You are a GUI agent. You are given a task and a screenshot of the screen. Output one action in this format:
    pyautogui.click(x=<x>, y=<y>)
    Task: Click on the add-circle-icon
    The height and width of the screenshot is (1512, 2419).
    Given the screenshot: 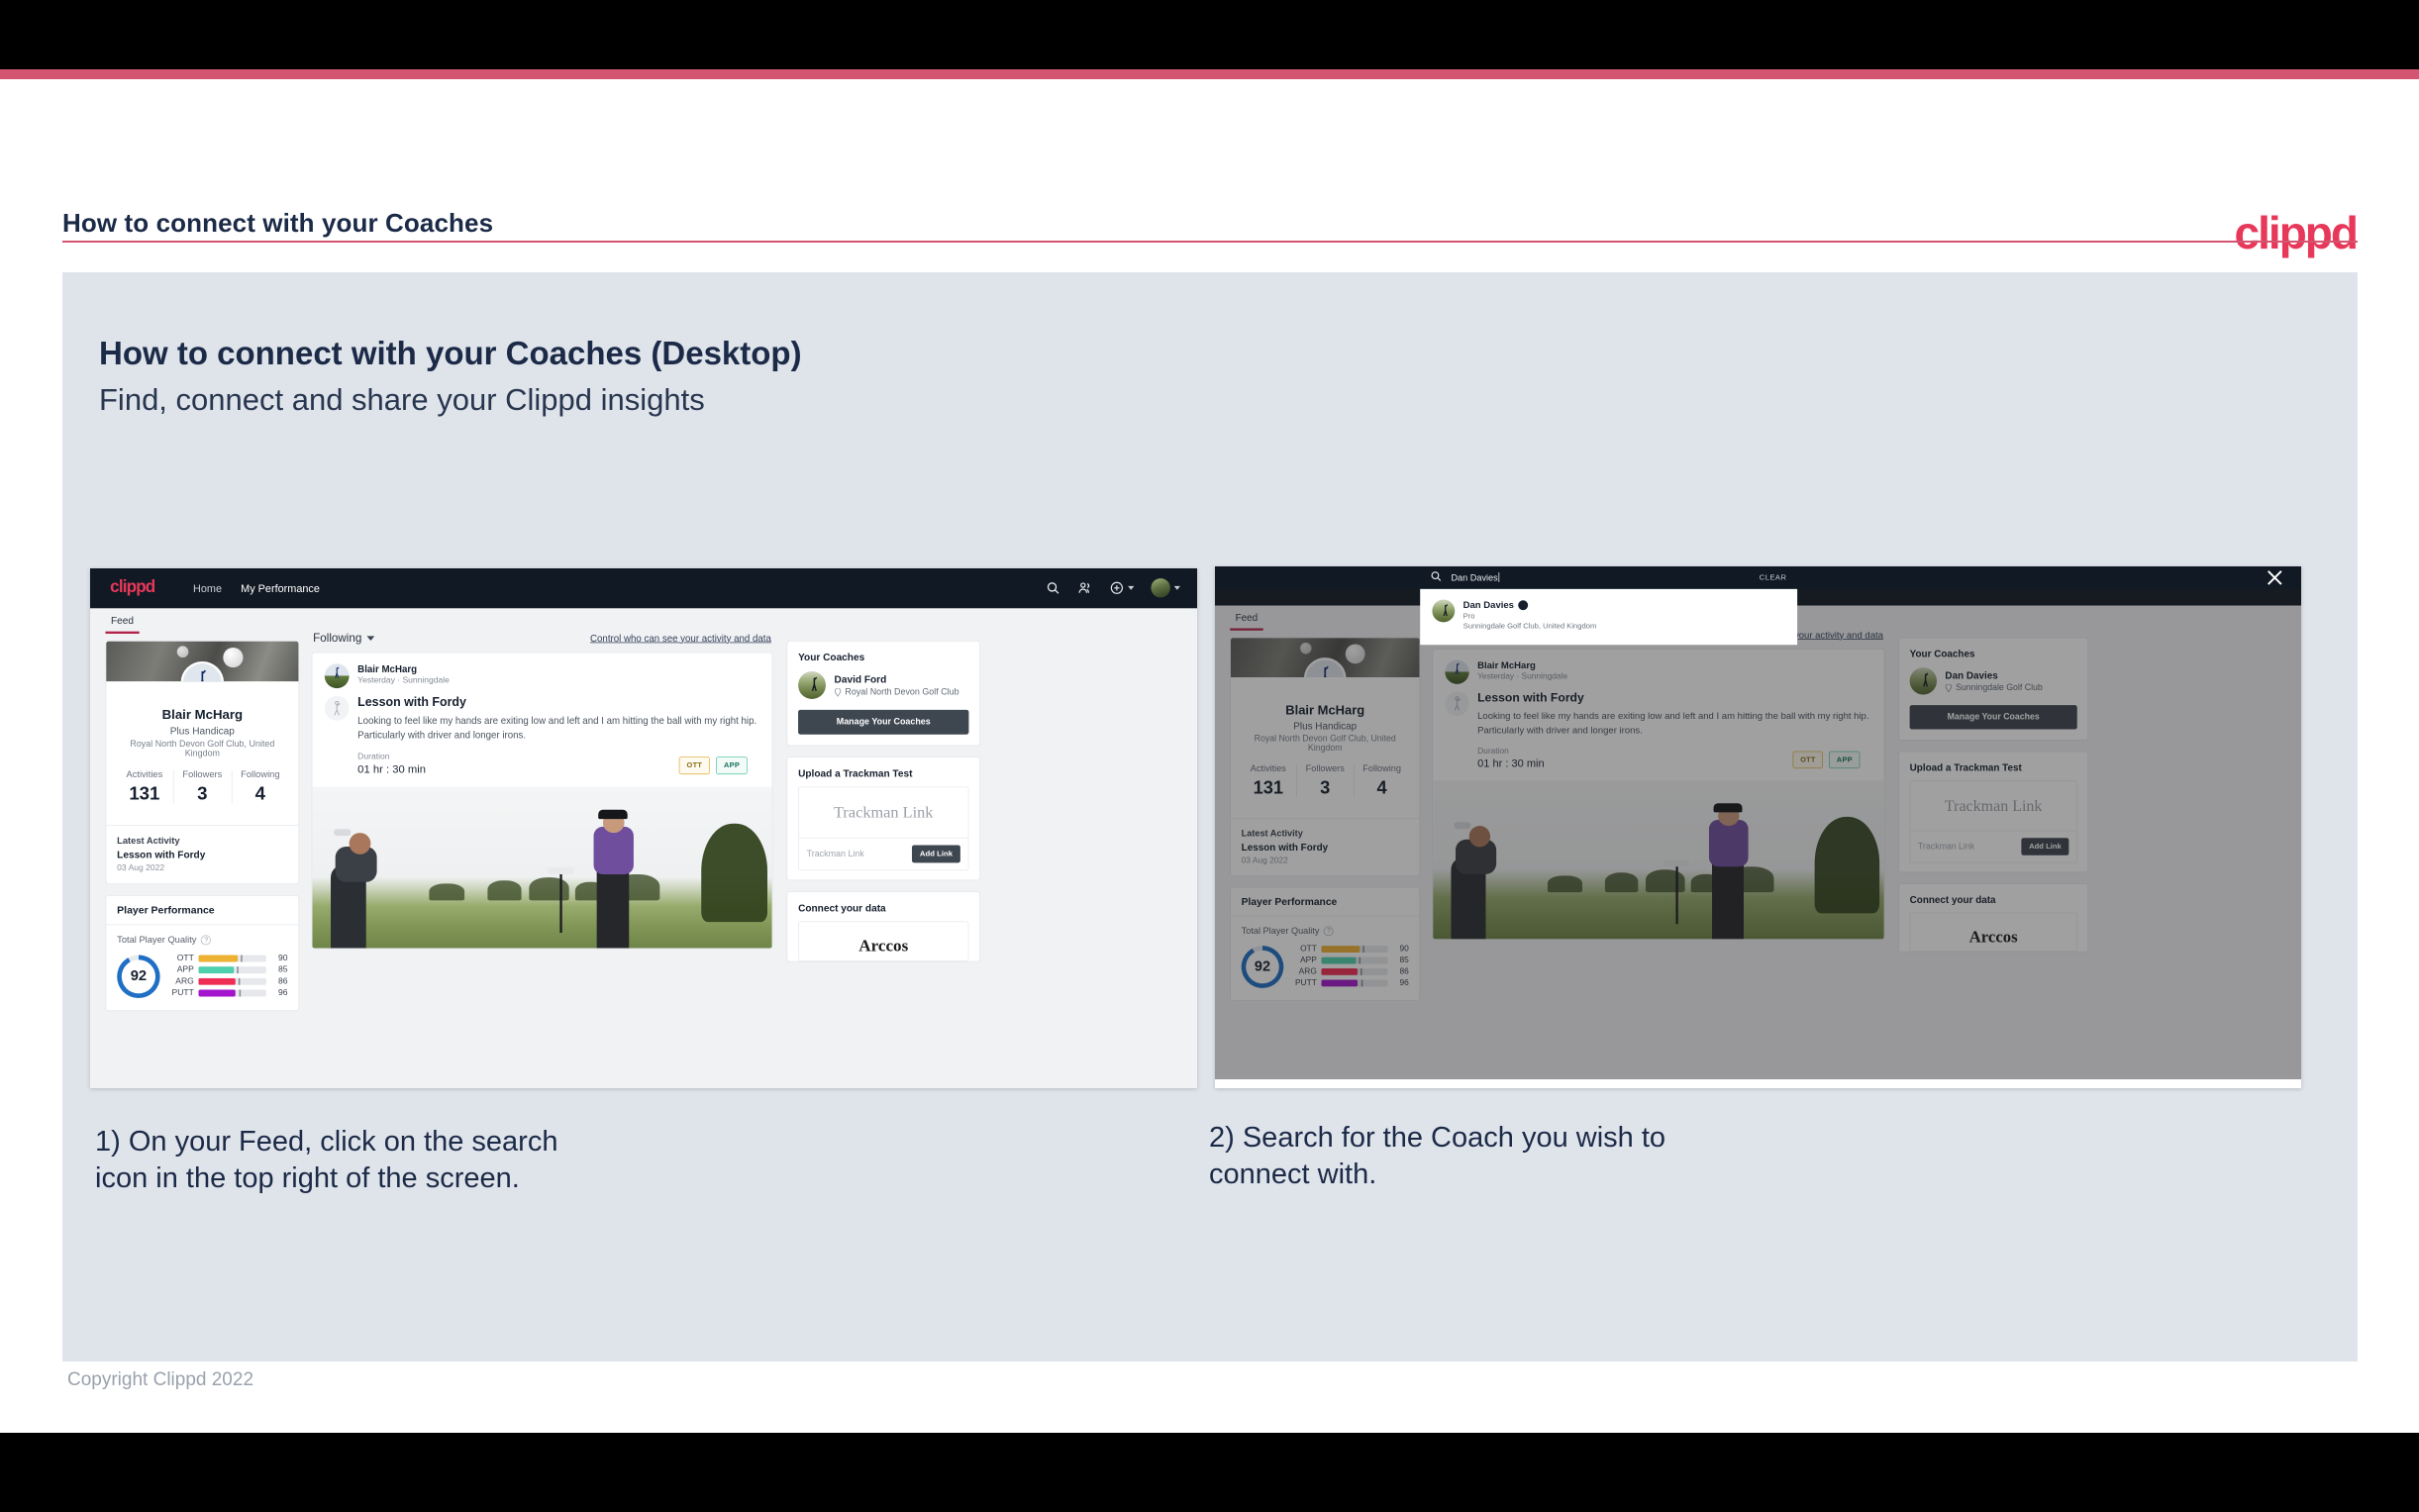 What is the action you would take?
    pyautogui.click(x=1122, y=587)
    